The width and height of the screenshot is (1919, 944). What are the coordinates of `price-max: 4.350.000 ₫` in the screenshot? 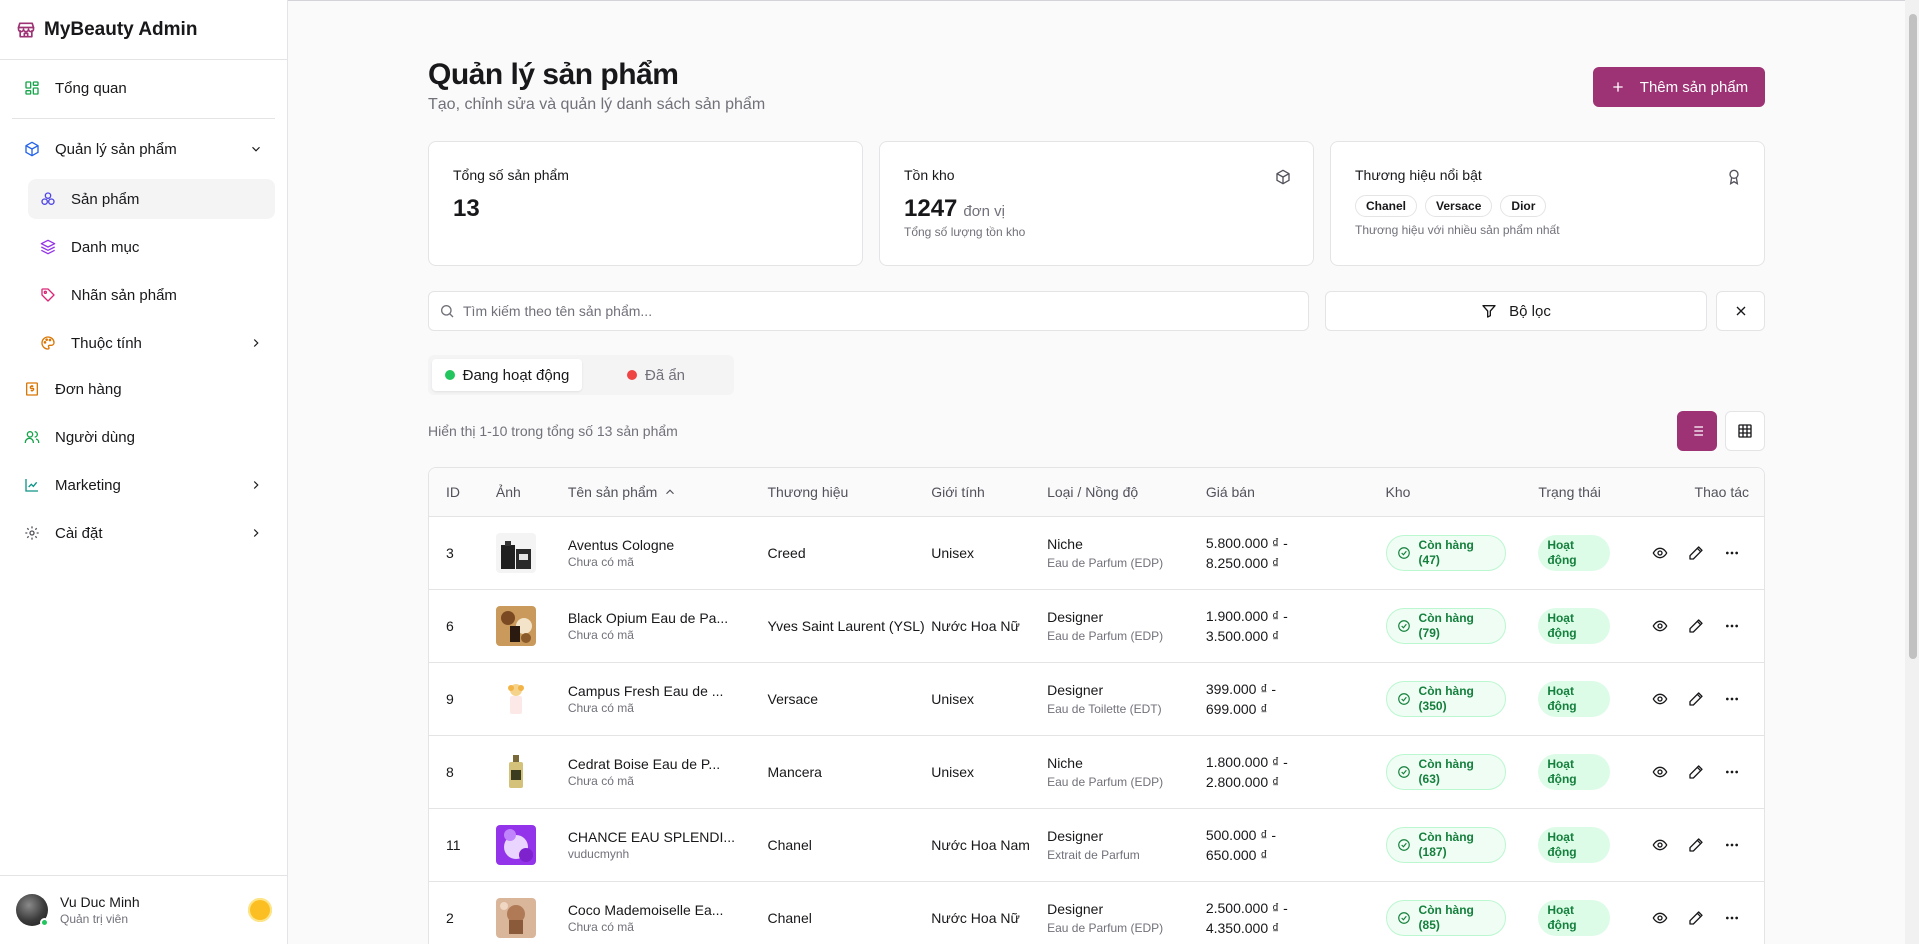 It's located at (1242, 928).